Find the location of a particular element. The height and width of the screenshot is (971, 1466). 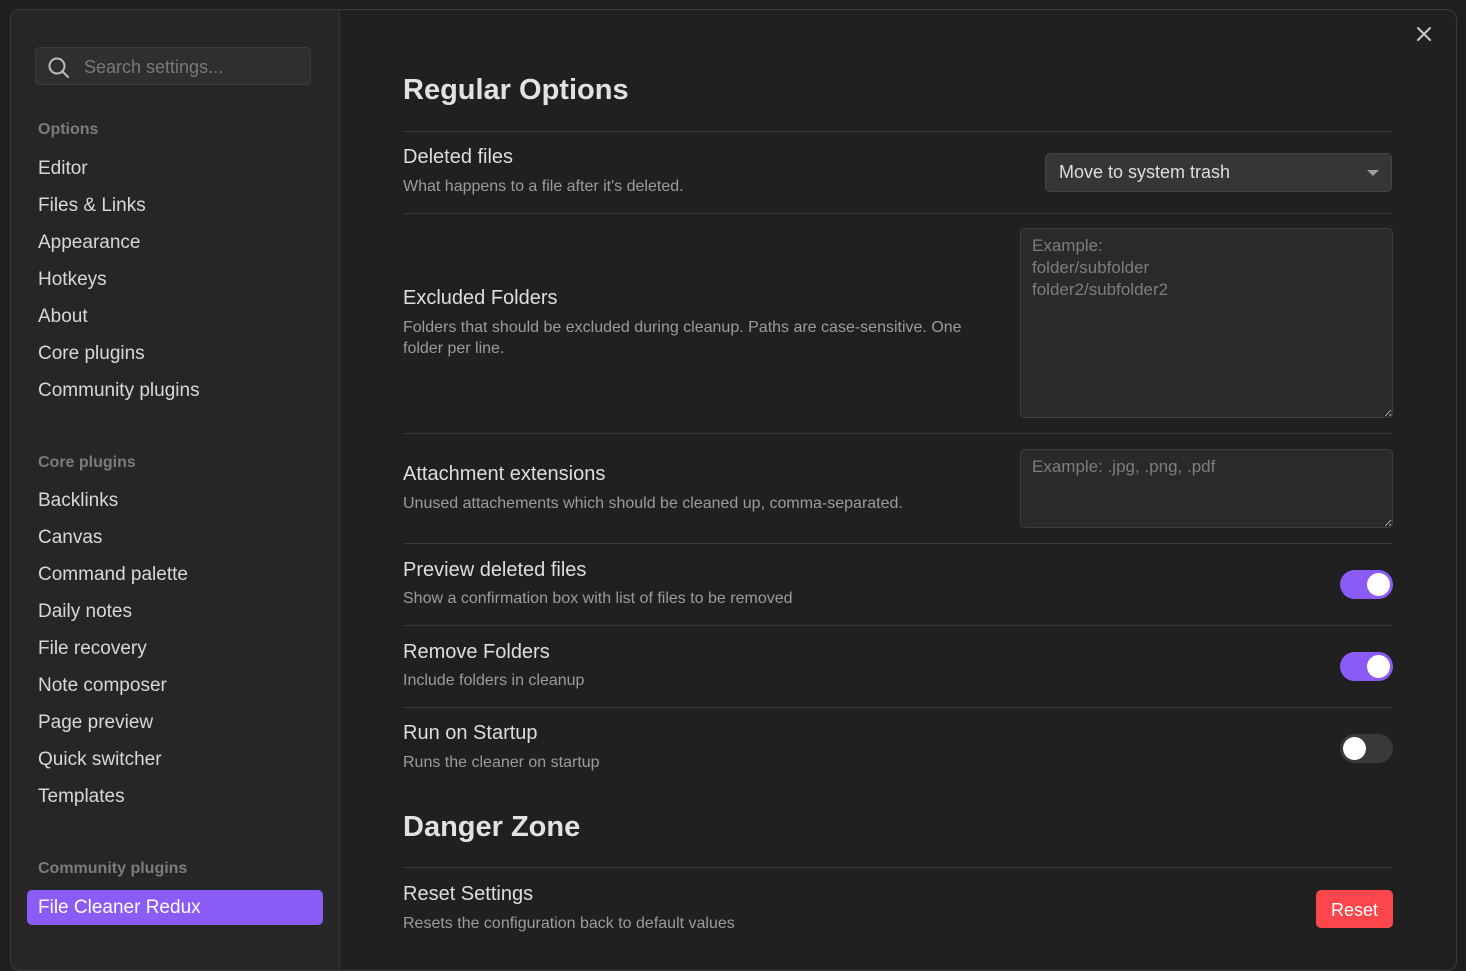

excluded-folders-textarea is located at coordinates (1206, 323).